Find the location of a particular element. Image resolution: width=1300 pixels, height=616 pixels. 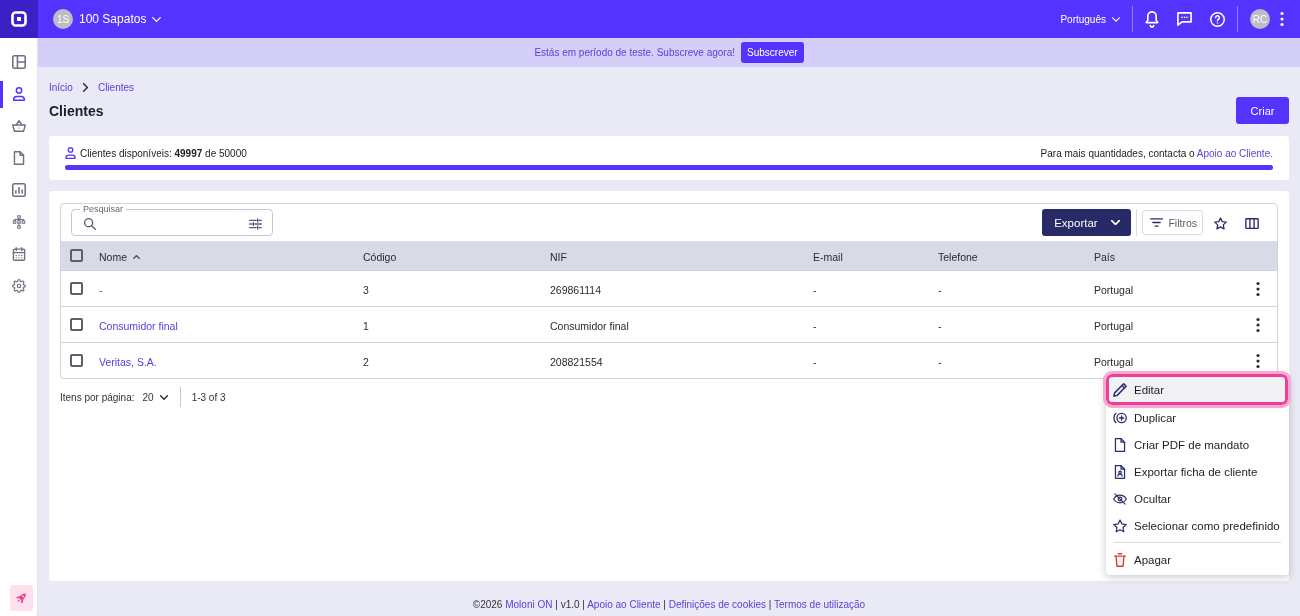

support-link: Apoio ao Cliente. is located at coordinates (1234, 153).